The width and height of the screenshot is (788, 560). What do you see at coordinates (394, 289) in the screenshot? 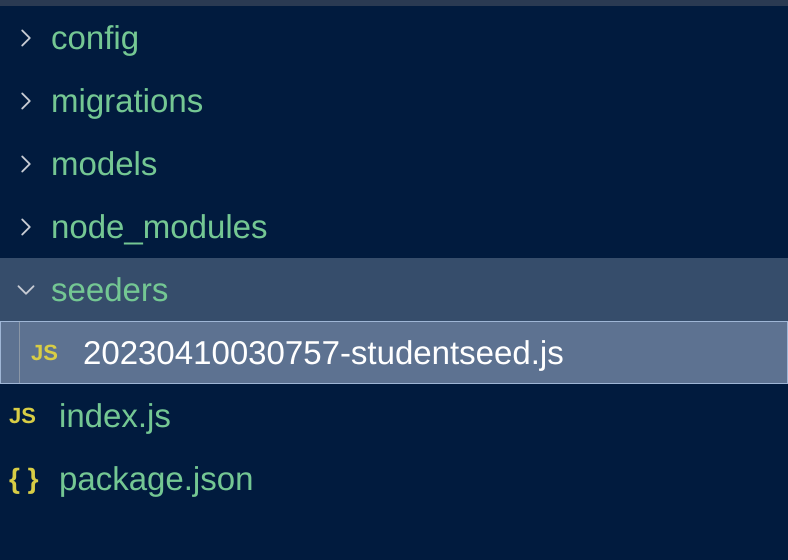
I see `folder-row: seeders` at bounding box center [394, 289].